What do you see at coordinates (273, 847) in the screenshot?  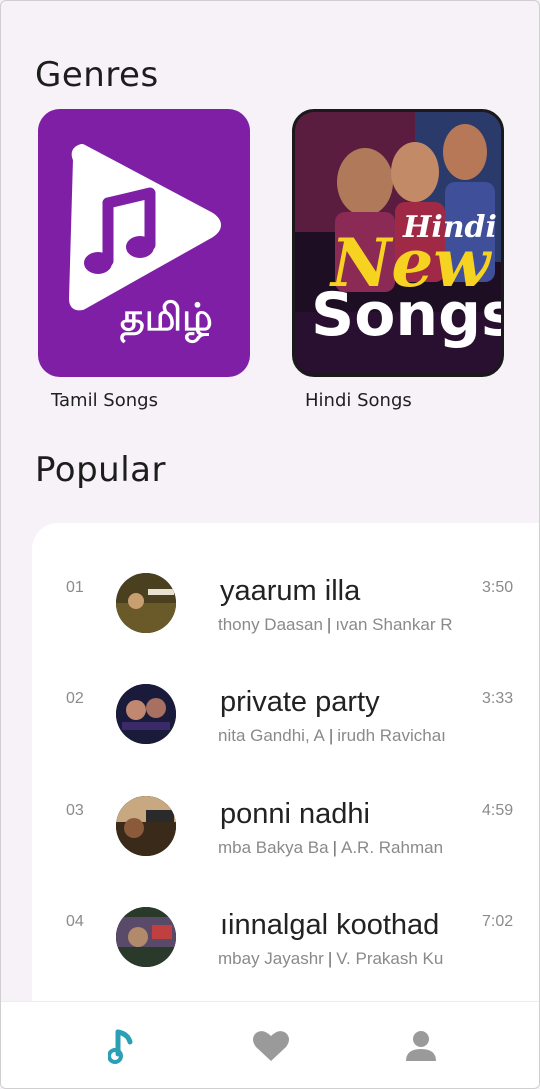 I see `song-artist: mba Bakya Ba` at bounding box center [273, 847].